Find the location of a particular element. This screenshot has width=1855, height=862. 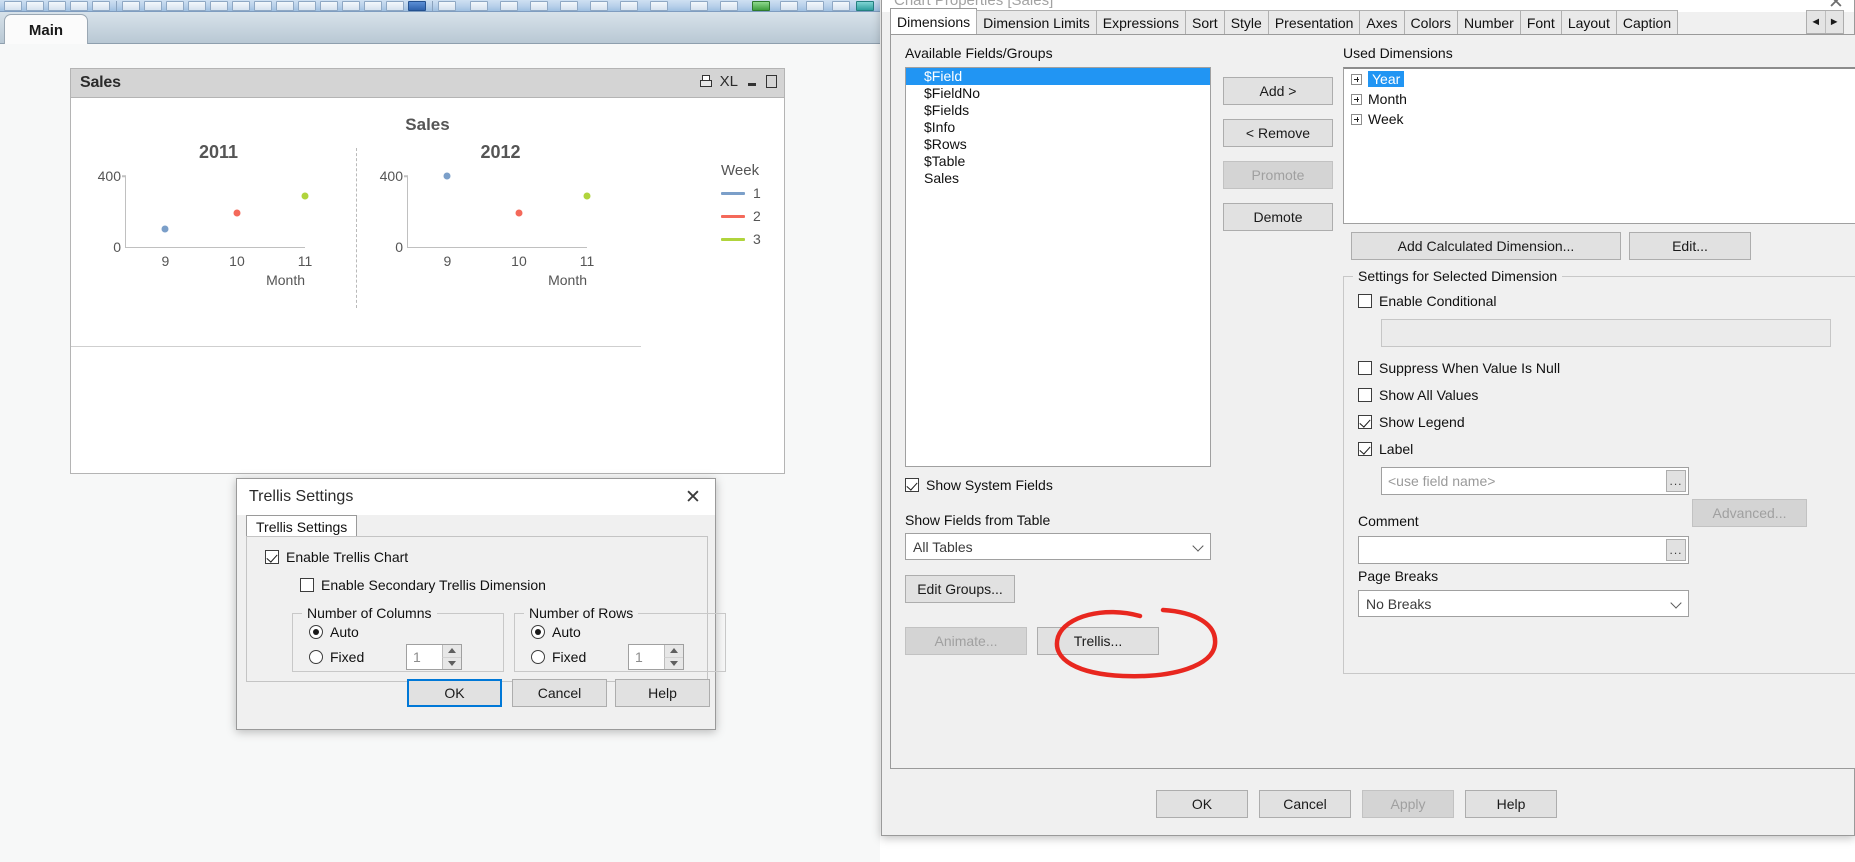

enable-trellis-chart-checkbox: Enable Trellis Chart is located at coordinates (336, 557).